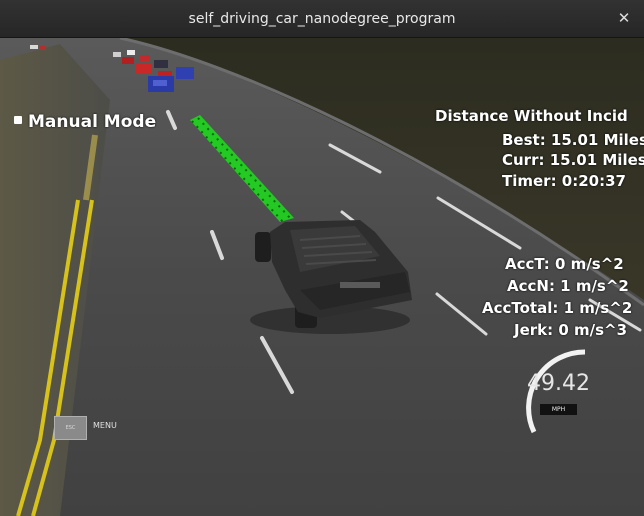 The image size is (644, 516). What do you see at coordinates (573, 140) in the screenshot?
I see `best-distance: Best: 15.01 Miles` at bounding box center [573, 140].